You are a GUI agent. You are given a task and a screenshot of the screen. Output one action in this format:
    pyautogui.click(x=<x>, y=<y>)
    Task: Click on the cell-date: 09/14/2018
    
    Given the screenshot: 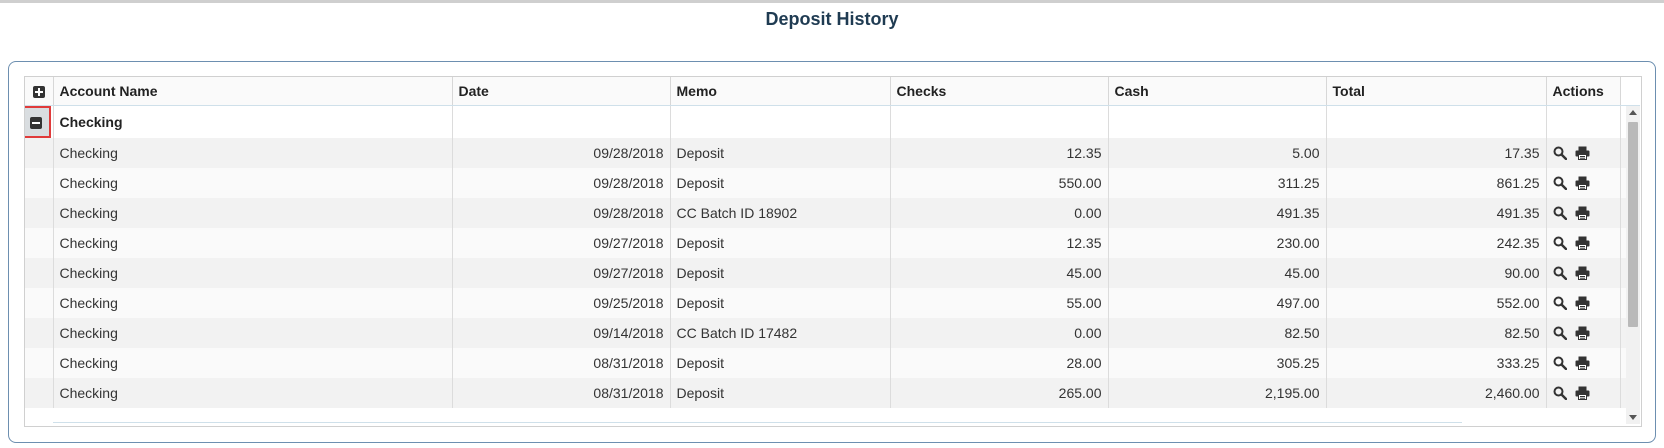 What is the action you would take?
    pyautogui.click(x=561, y=333)
    